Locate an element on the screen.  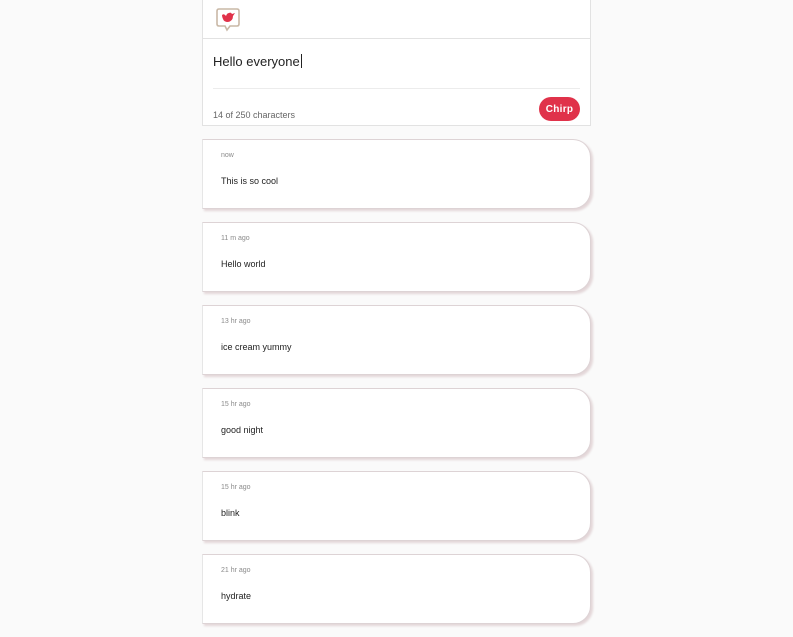
text-caret is located at coordinates (301, 61).